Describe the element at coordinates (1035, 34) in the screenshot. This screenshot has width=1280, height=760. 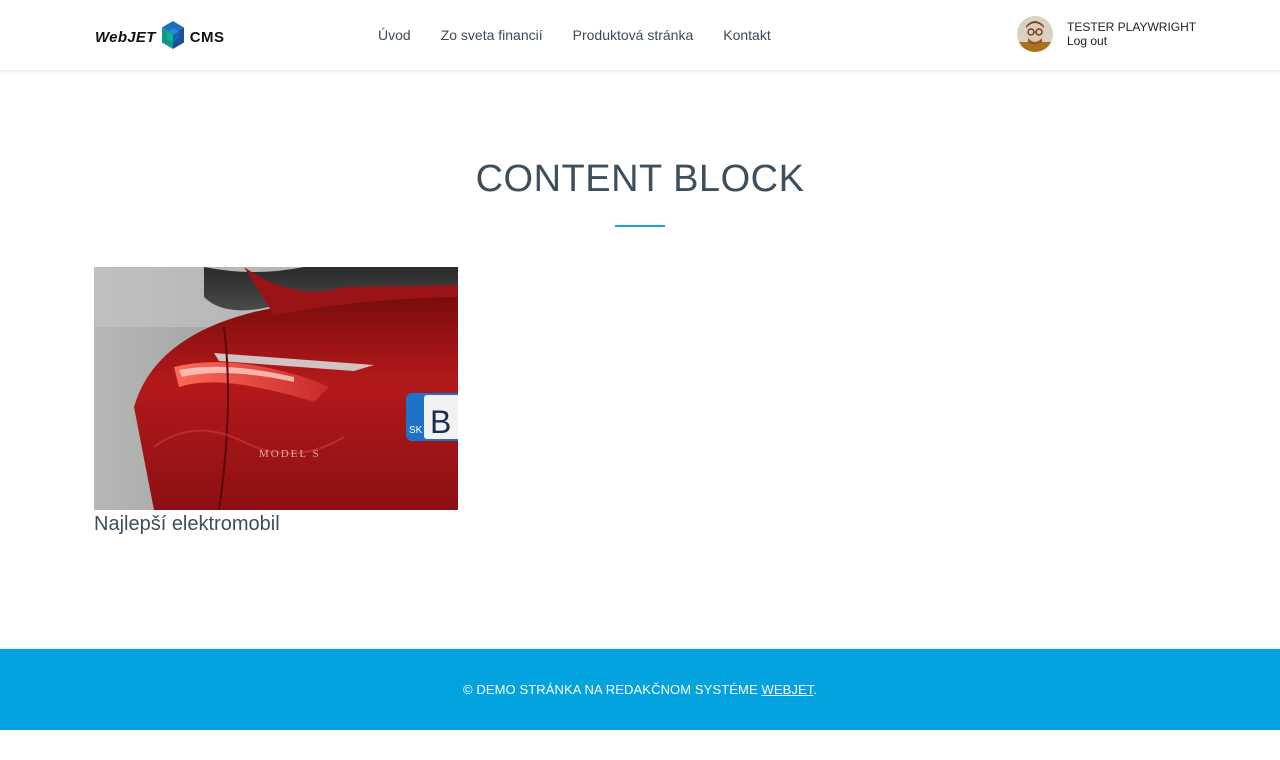
I see `user-avatar-icon` at that location.